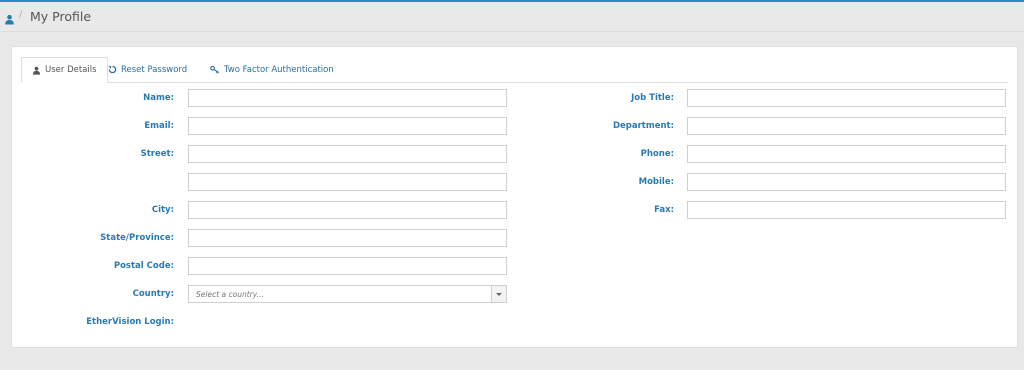  What do you see at coordinates (846, 98) in the screenshot?
I see `job-title-field` at bounding box center [846, 98].